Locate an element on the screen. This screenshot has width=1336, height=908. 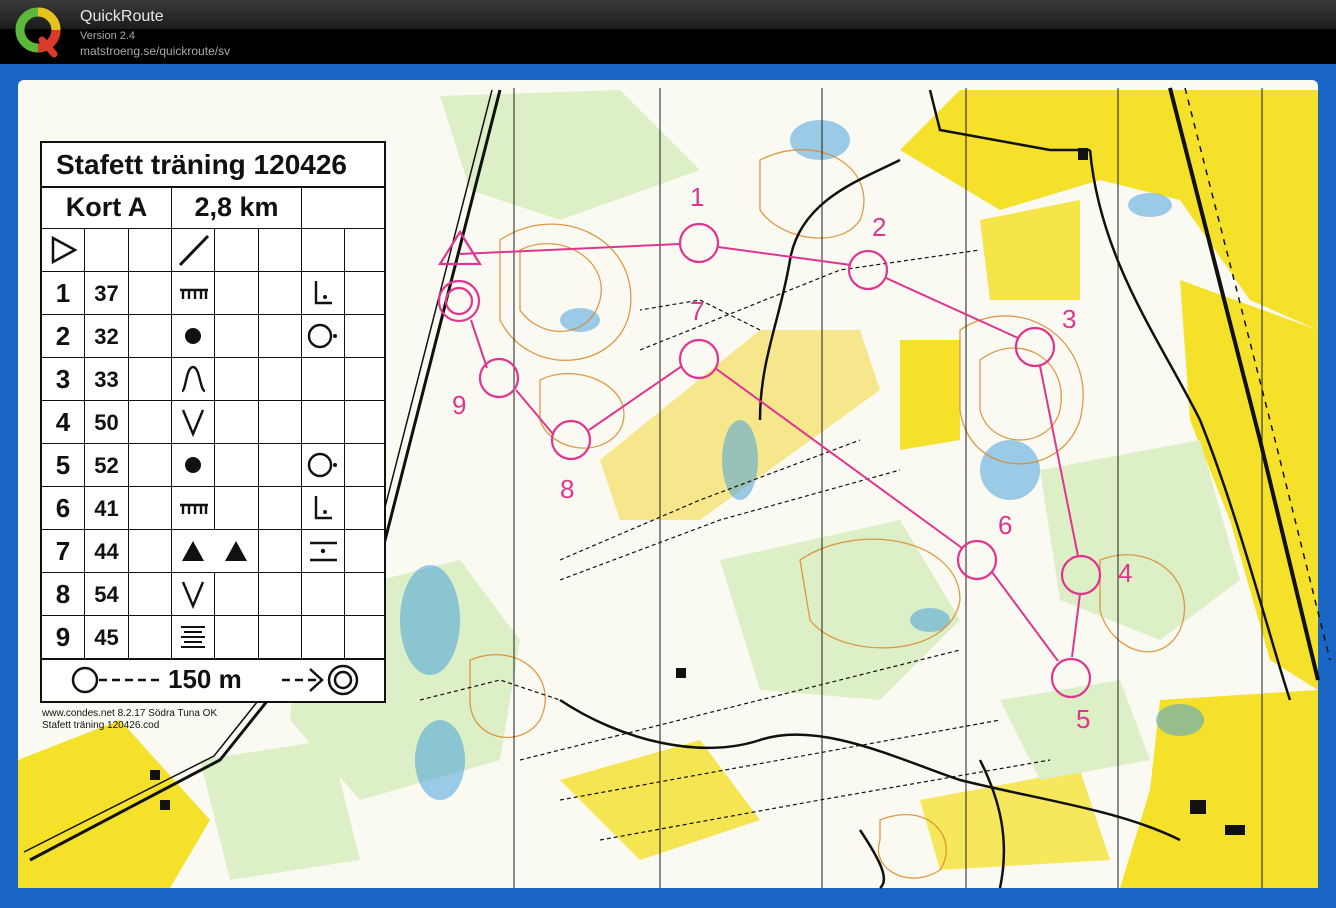
control-label-9: 9 is located at coordinates (459, 405).